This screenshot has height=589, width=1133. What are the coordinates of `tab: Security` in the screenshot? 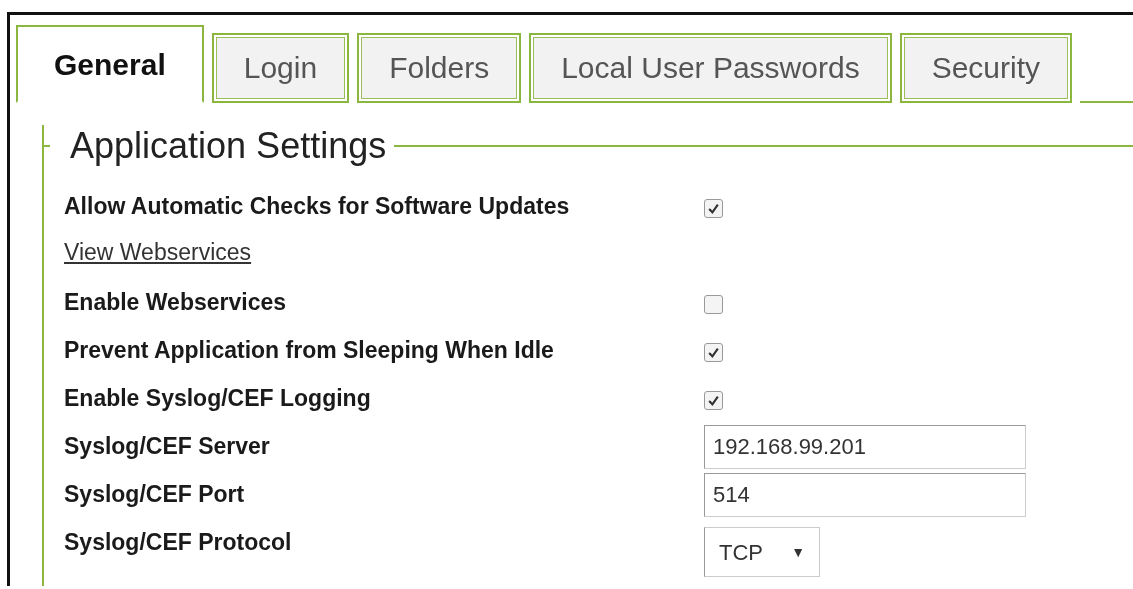 It's located at (985, 68).